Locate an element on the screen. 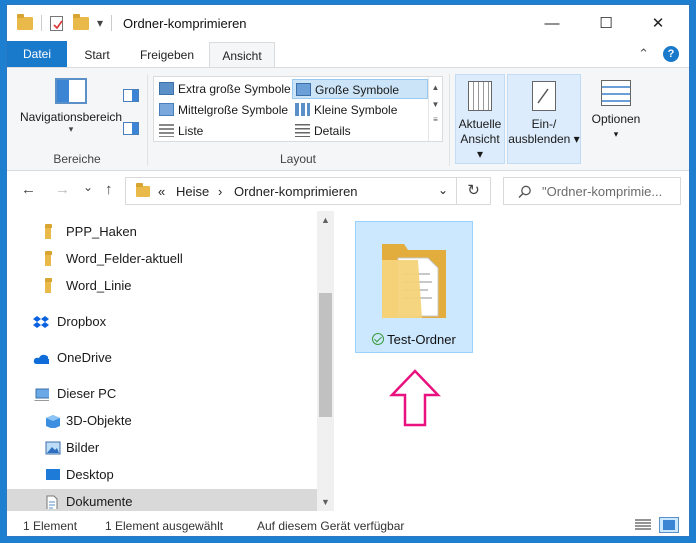 This screenshot has height=543, width=696. tab-freigeben: Freigeben is located at coordinates (167, 55).